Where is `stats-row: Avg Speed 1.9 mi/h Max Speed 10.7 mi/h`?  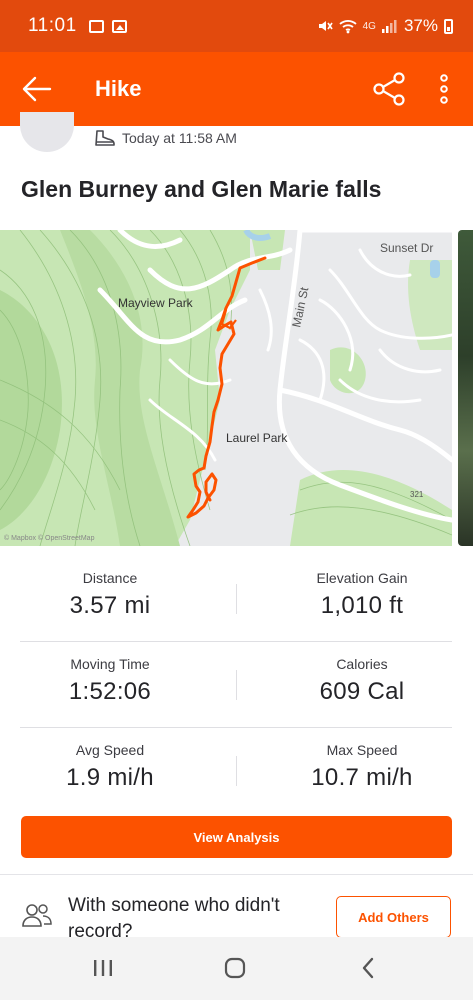
stats-row: Avg Speed 1.9 mi/h Max Speed 10.7 mi/h is located at coordinates (236, 770).